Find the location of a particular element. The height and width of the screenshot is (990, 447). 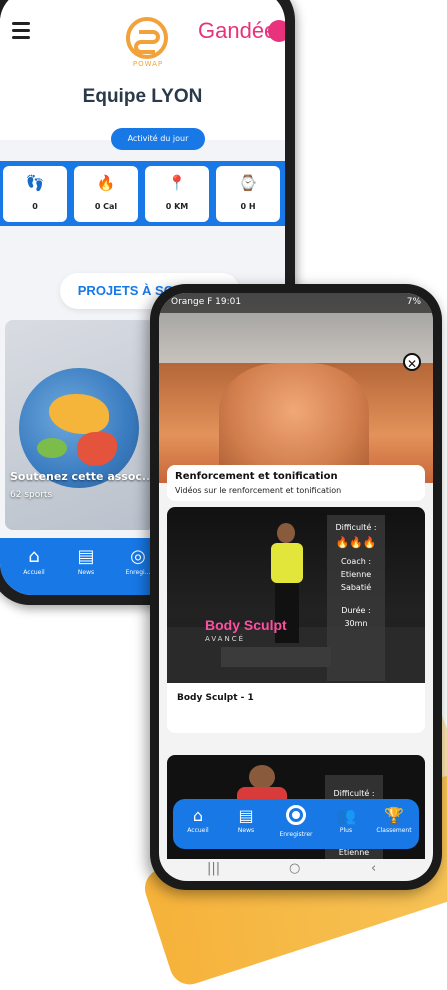

program-level: AVANCÉ is located at coordinates (225, 639).